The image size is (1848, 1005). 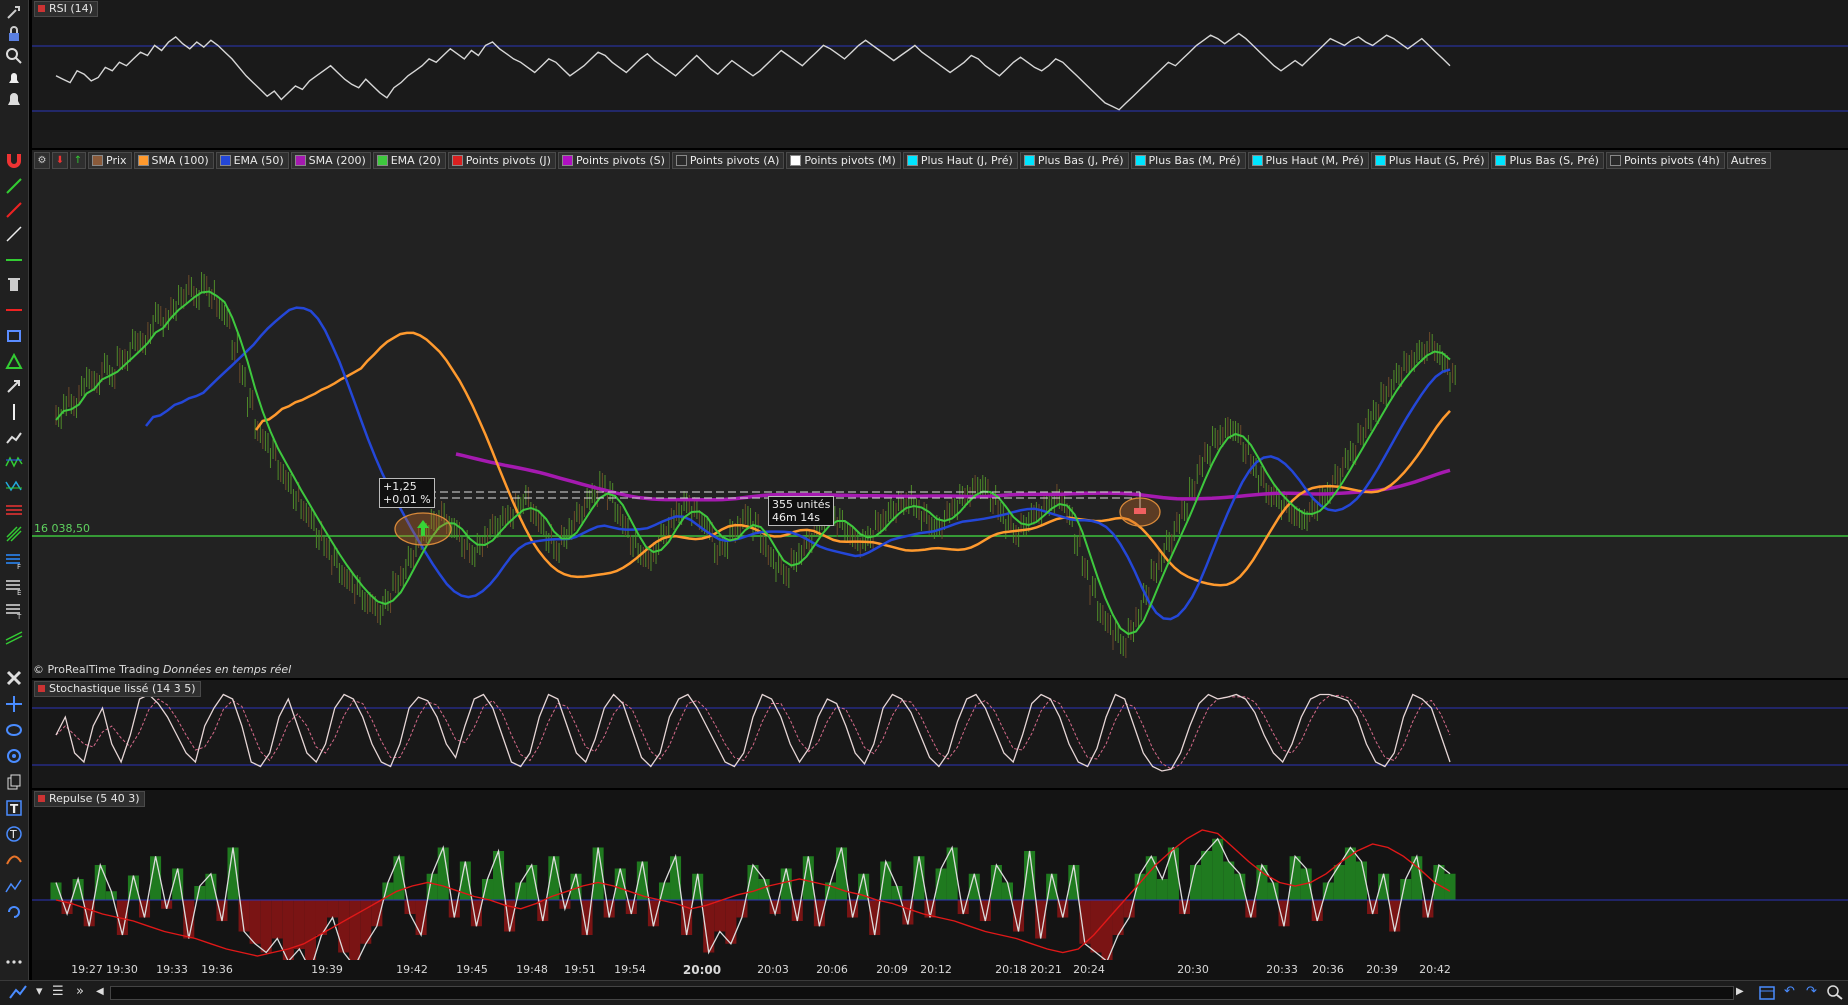 What do you see at coordinates (14, 186) in the screenshot?
I see `line-icon` at bounding box center [14, 186].